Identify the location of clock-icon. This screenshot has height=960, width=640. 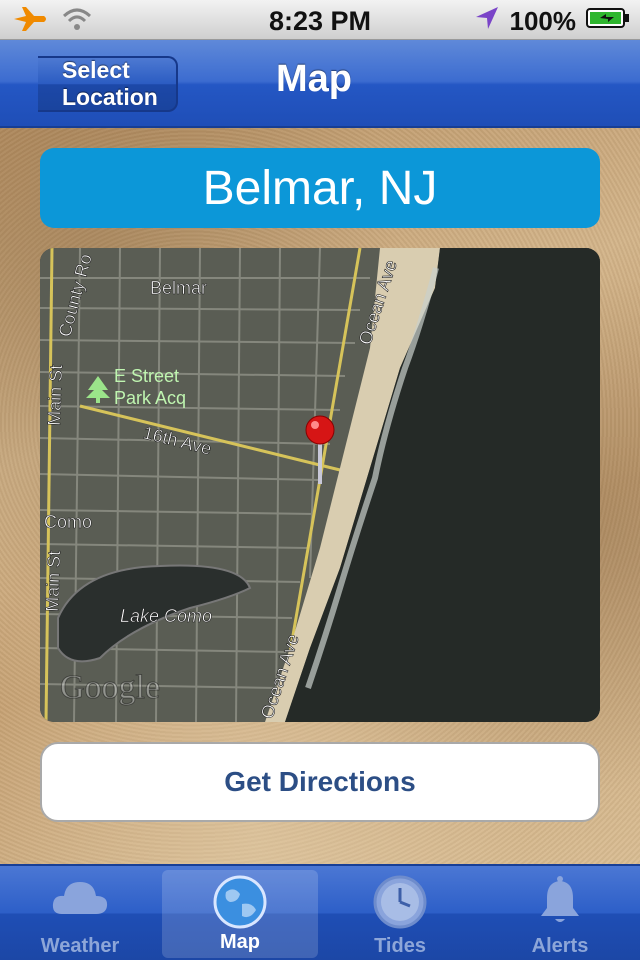
(400, 904).